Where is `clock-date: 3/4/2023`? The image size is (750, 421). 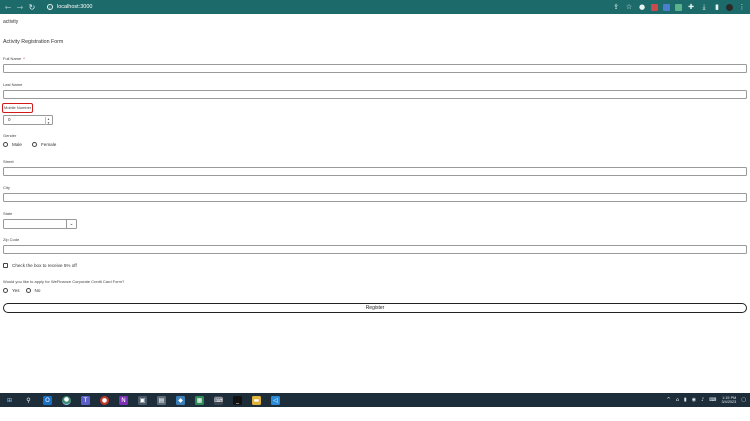
clock-date: 3/4/2023 is located at coordinates (729, 402).